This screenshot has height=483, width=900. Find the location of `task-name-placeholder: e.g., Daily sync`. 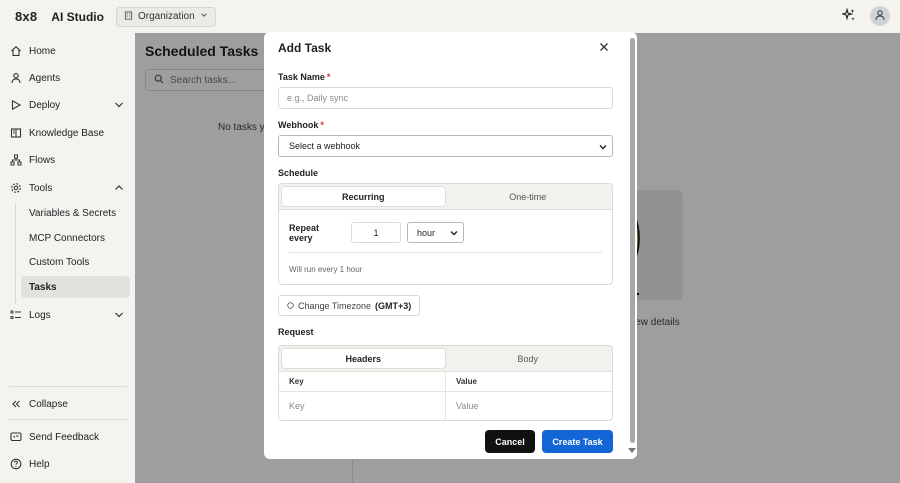

task-name-placeholder: e.g., Daily sync is located at coordinates (318, 98).